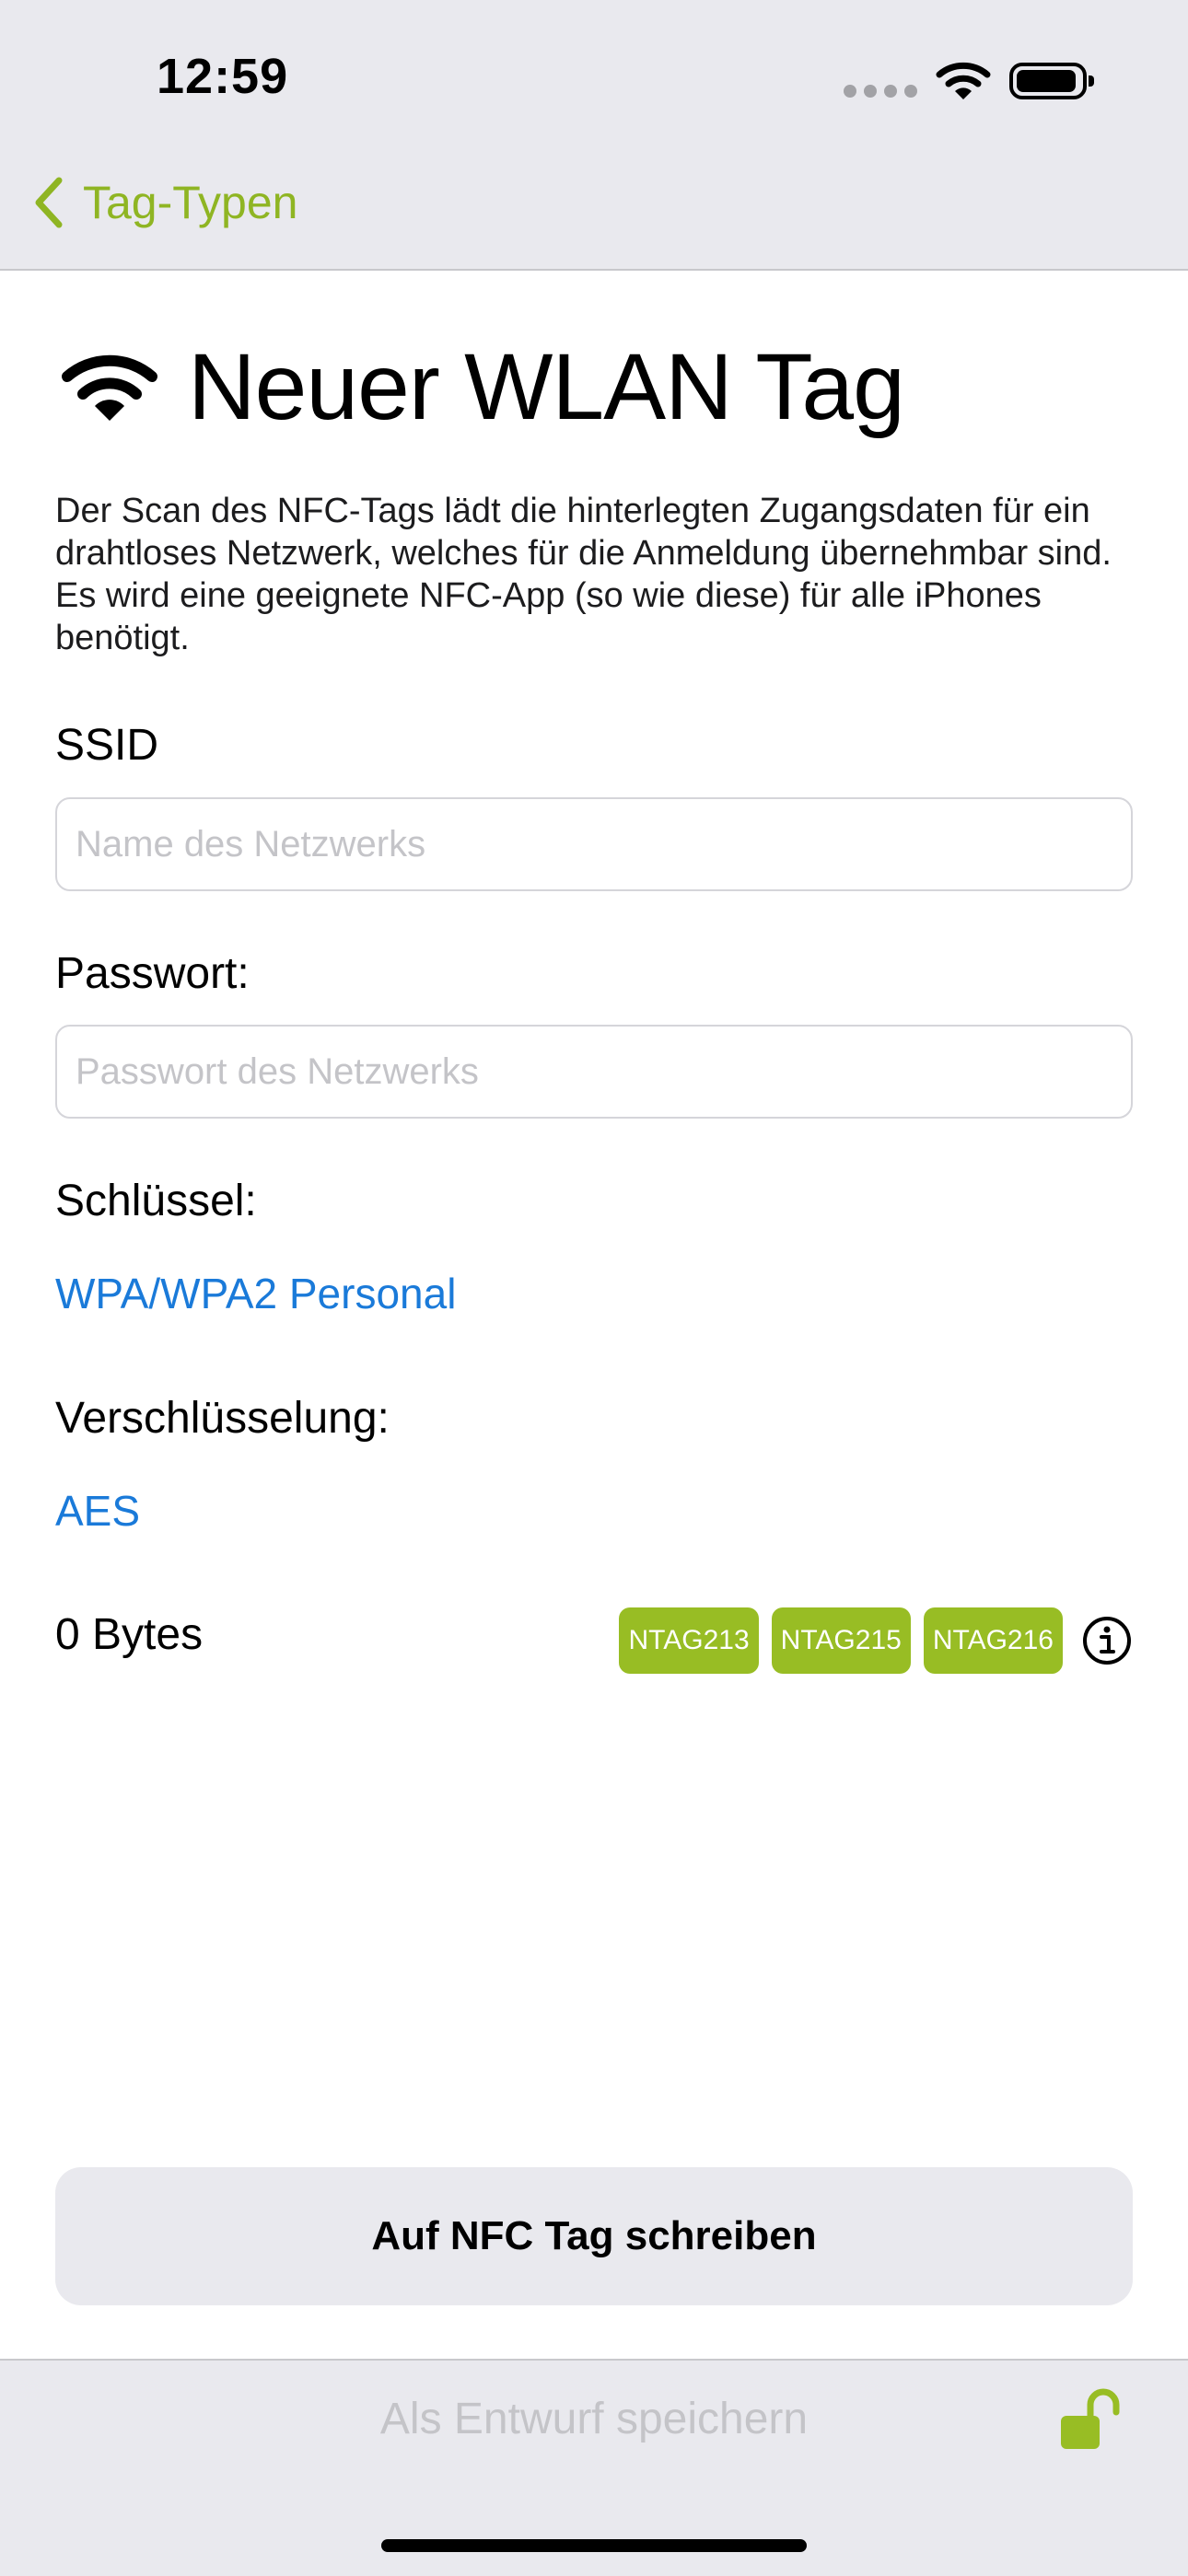 This screenshot has height=2576, width=1188. Describe the element at coordinates (594, 135) in the screenshot. I see `top-bar: 12:59 Tag-Typen` at that location.